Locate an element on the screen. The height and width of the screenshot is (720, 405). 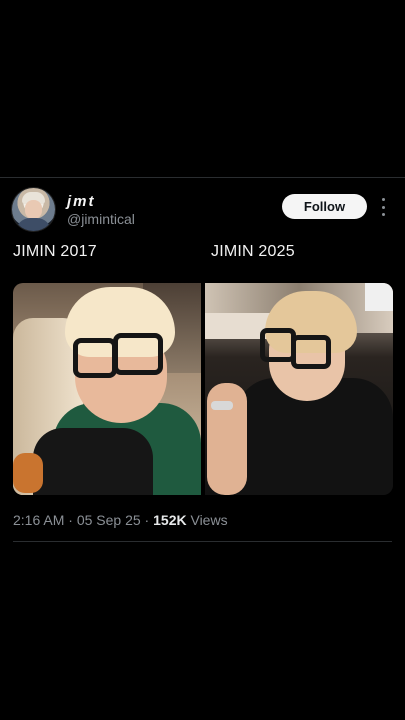
author-display-name: jmt is located at coordinates (81, 201).